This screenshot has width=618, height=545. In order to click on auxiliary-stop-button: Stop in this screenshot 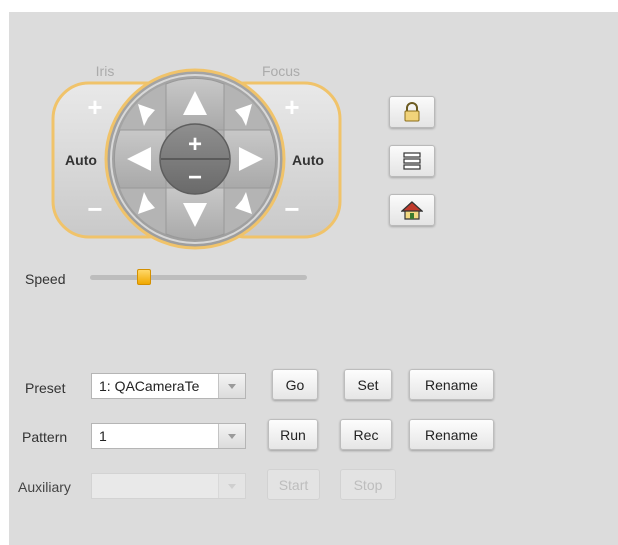, I will do `click(368, 484)`.